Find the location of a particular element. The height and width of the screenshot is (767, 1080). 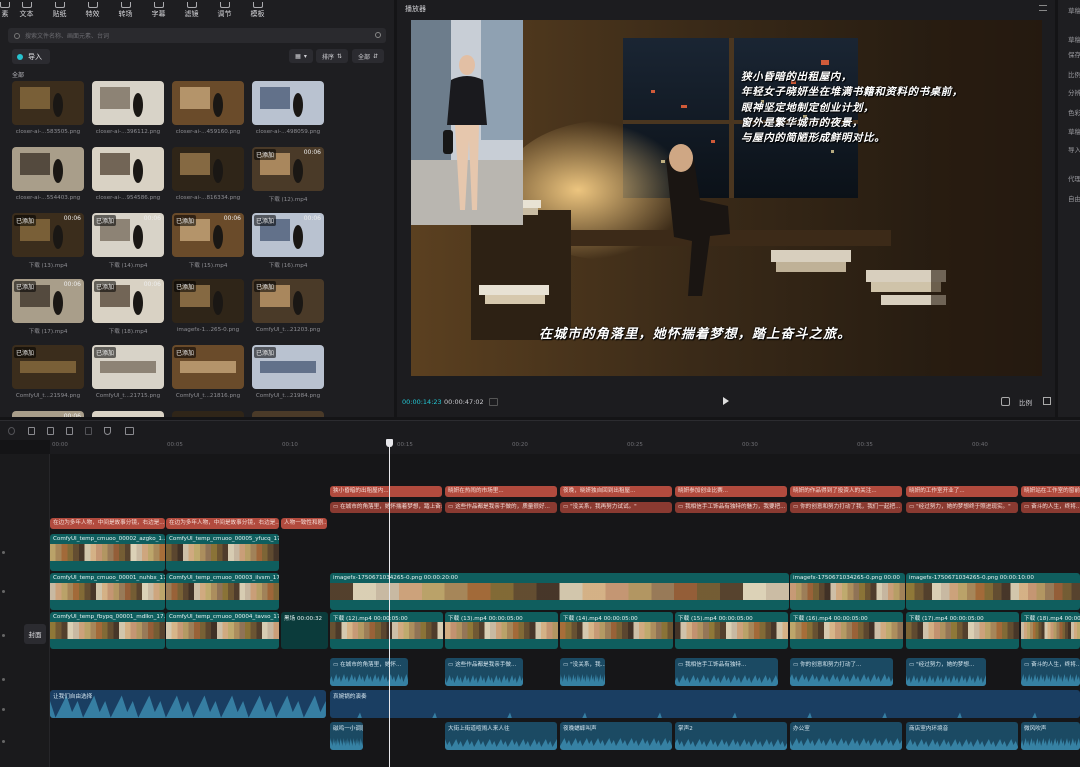

main-video-clip: 下载 (16).mp4 00:00:05:00 is located at coordinates (846, 630).